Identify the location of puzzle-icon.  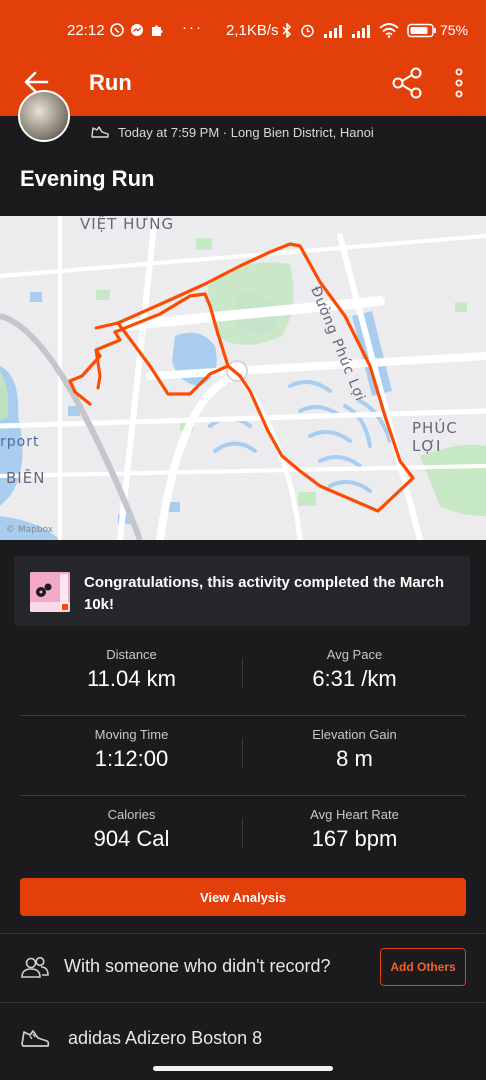
(157, 30).